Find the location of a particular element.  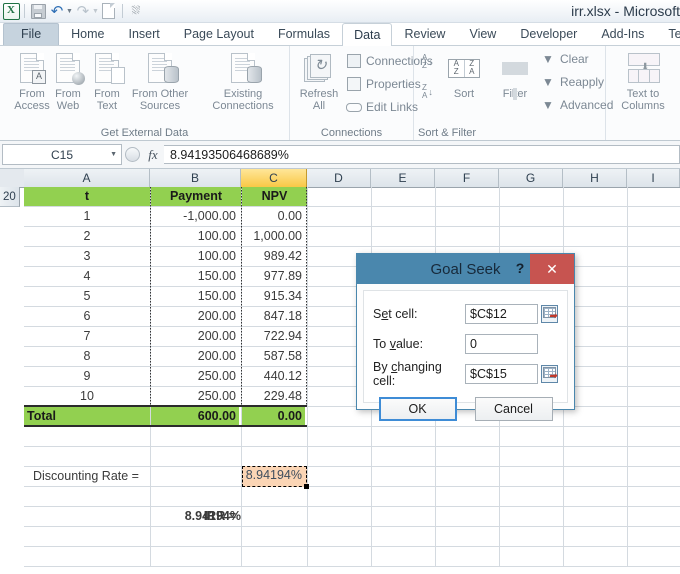

cell-a4: 3 is located at coordinates (87, 256).